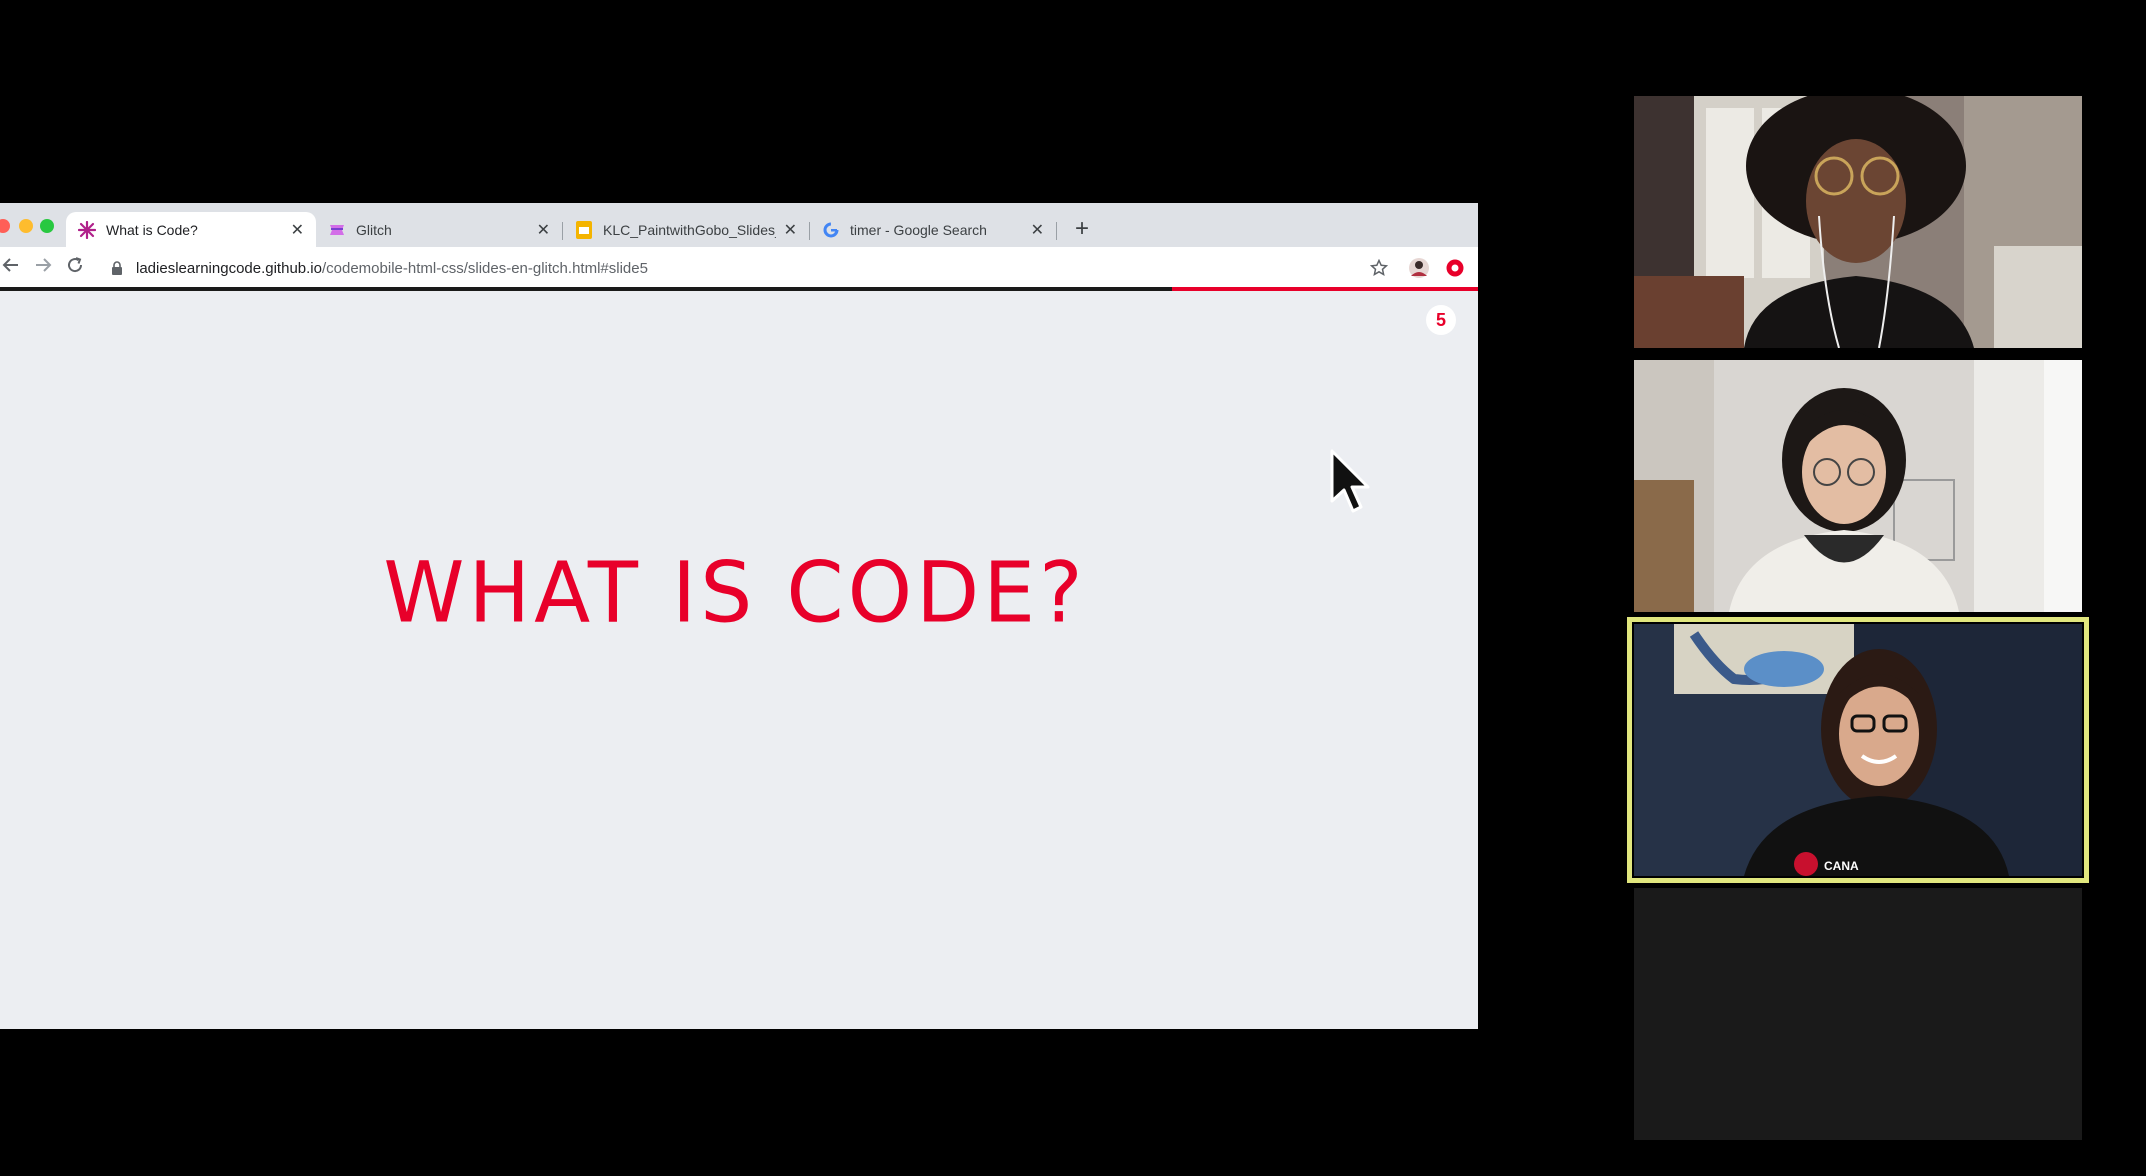 This screenshot has width=2146, height=1176. What do you see at coordinates (1082, 229) in the screenshot?
I see `new-tab-button: +` at bounding box center [1082, 229].